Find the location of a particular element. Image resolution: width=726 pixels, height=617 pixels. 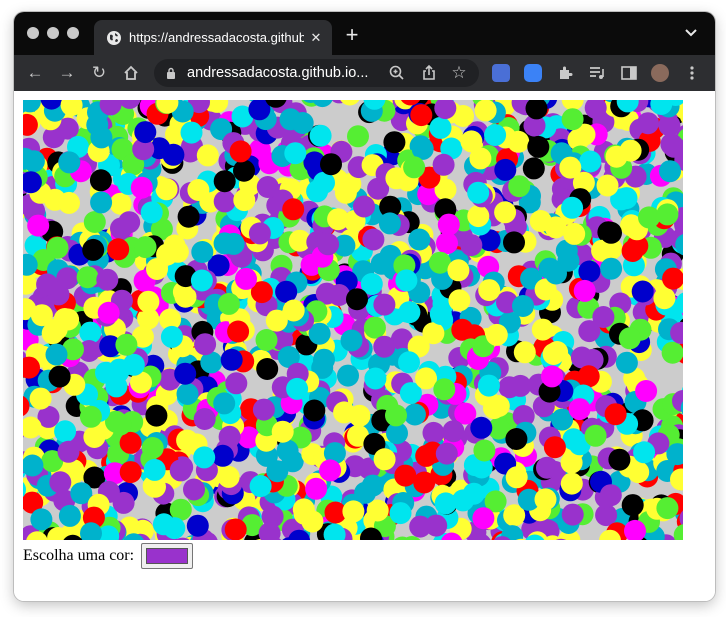

zoom-window-button is located at coordinates (73, 33).